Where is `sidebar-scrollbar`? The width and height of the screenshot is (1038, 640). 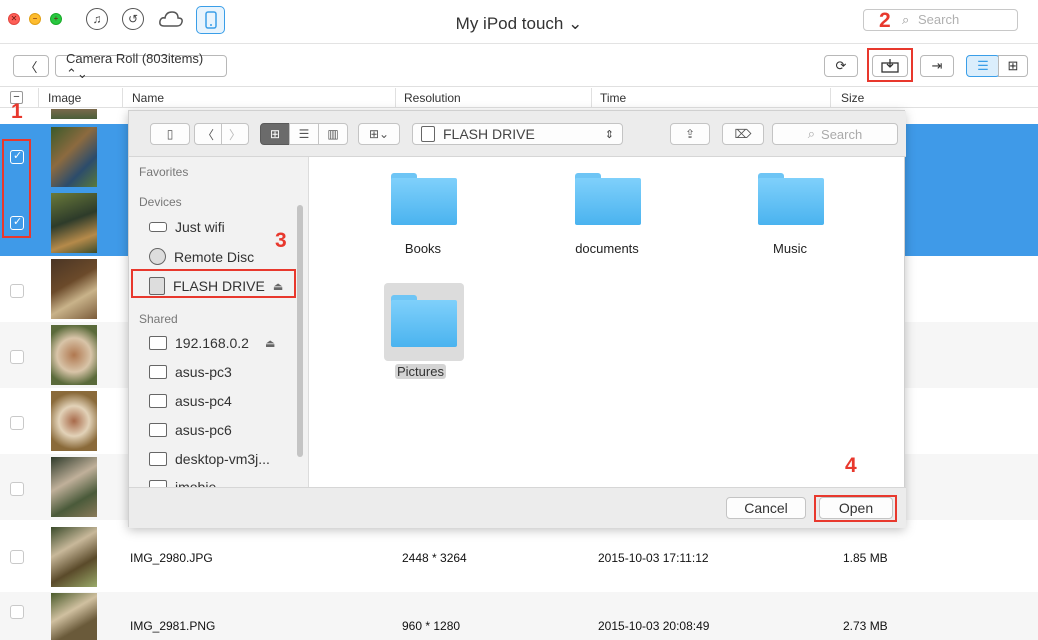
sidebar-scrollbar is located at coordinates (300, 331).